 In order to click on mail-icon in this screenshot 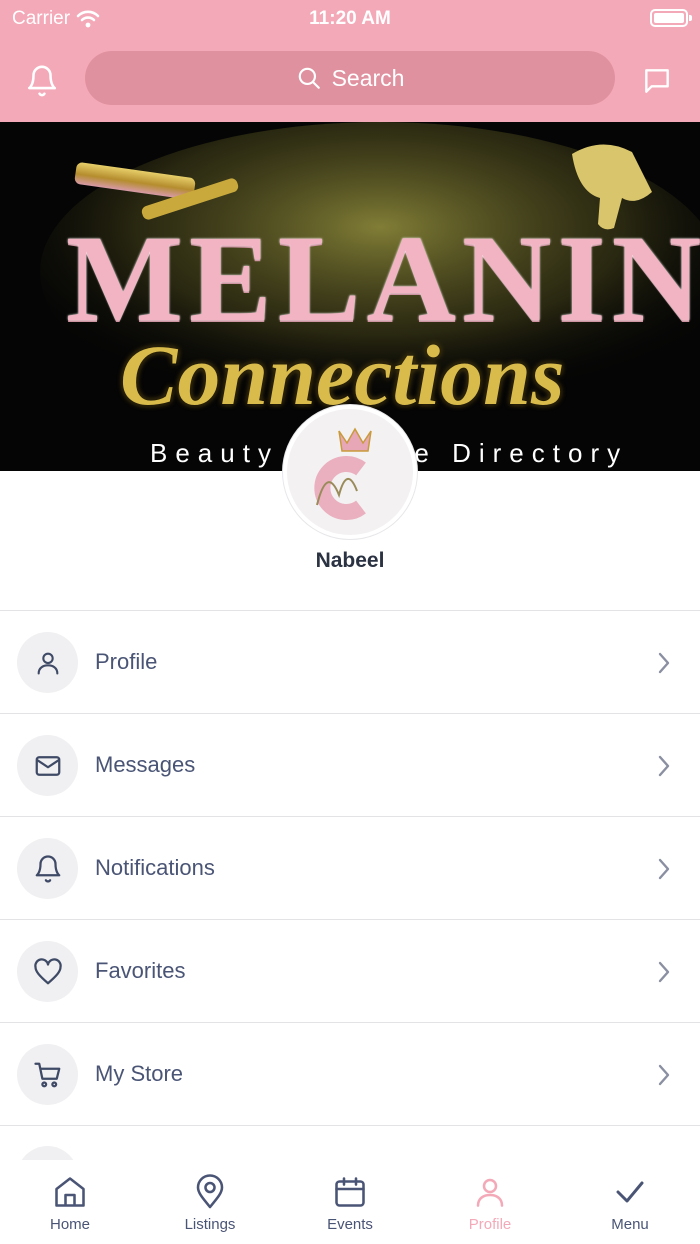, I will do `click(47, 765)`.